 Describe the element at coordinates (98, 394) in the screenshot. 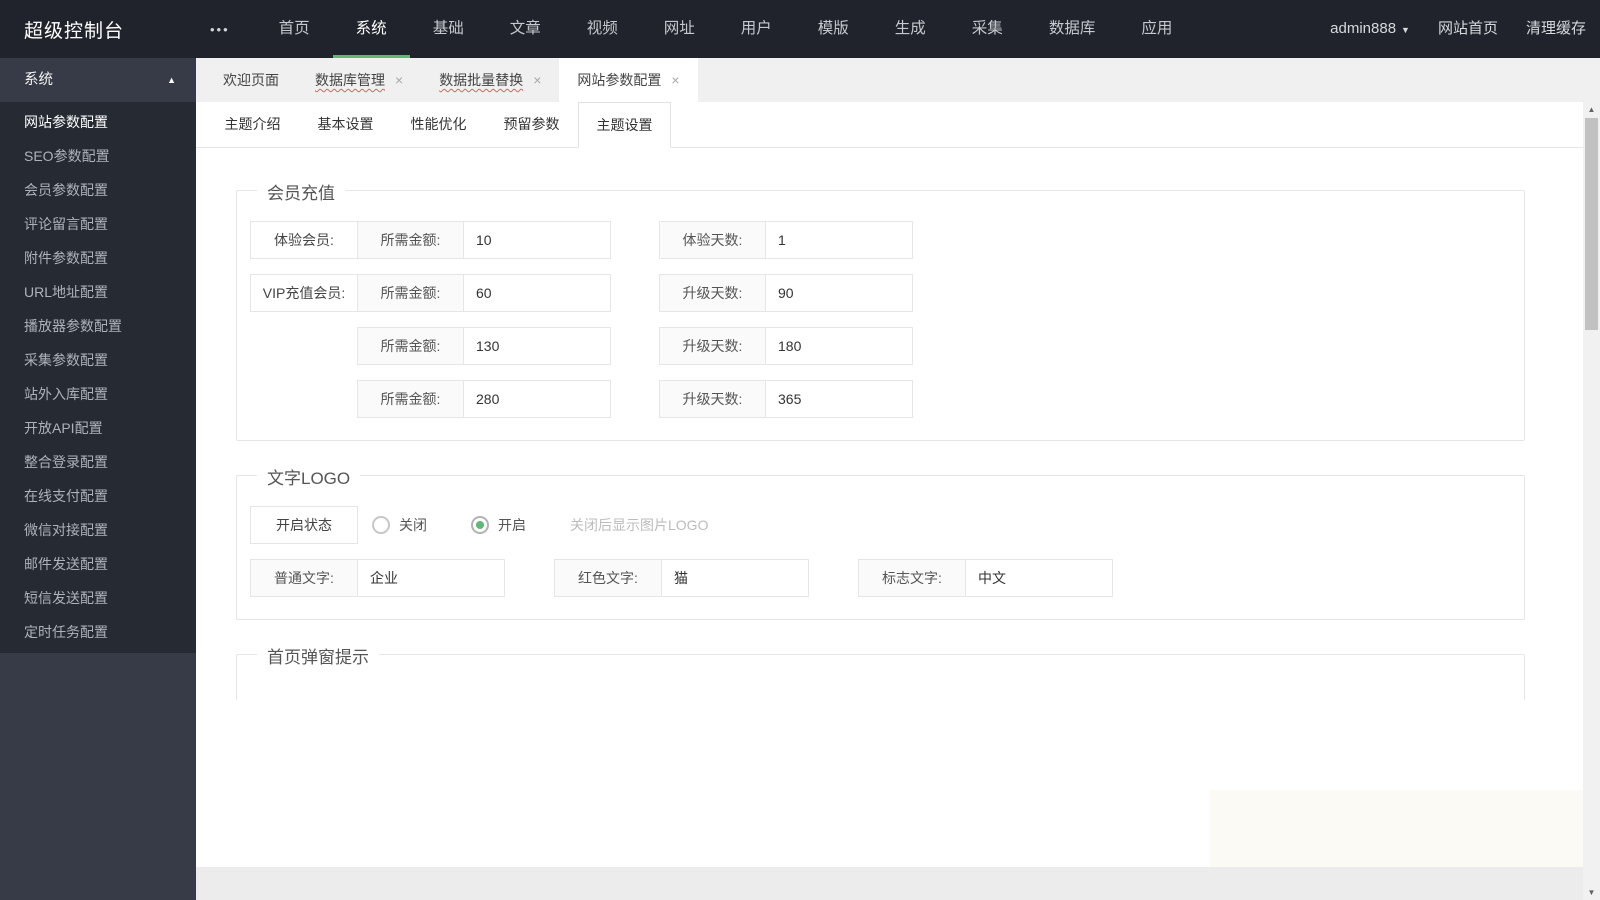

I see `sidebar-item-external-storage: 站外入库配置` at that location.